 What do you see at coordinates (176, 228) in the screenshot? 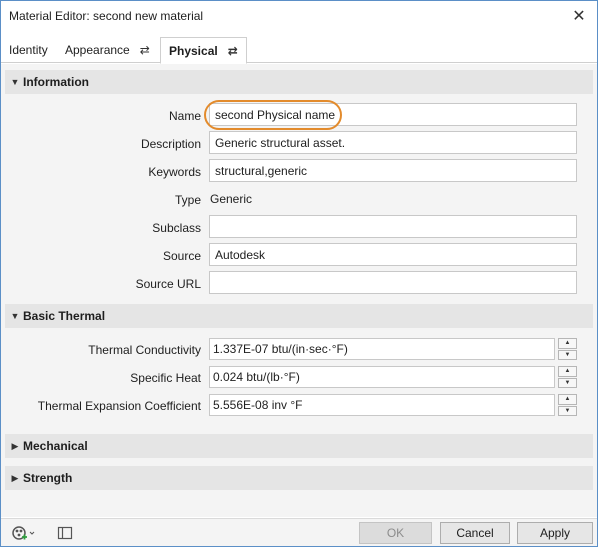
I see `subclass-label: Subclass` at bounding box center [176, 228].